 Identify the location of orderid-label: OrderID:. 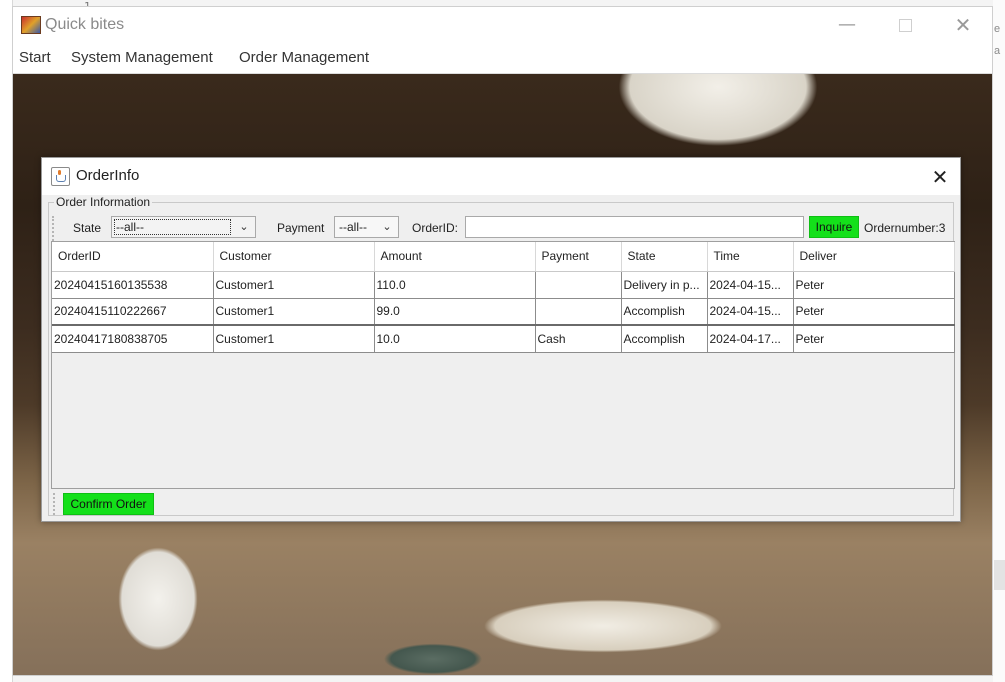
(435, 228).